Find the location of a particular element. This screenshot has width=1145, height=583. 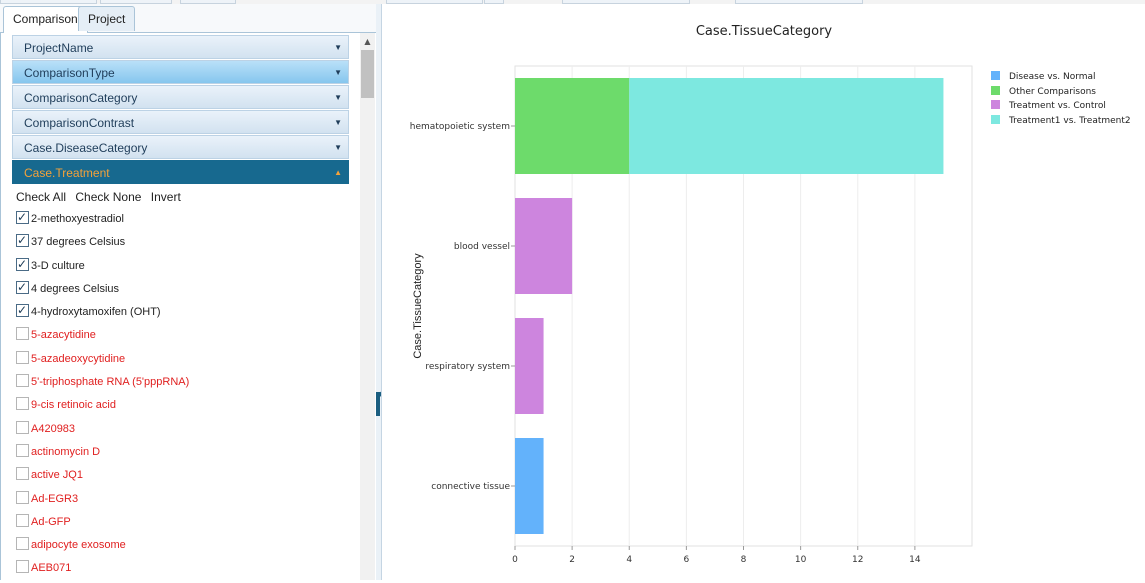

y-tick-label: hematopoietic system is located at coordinates (460, 127).